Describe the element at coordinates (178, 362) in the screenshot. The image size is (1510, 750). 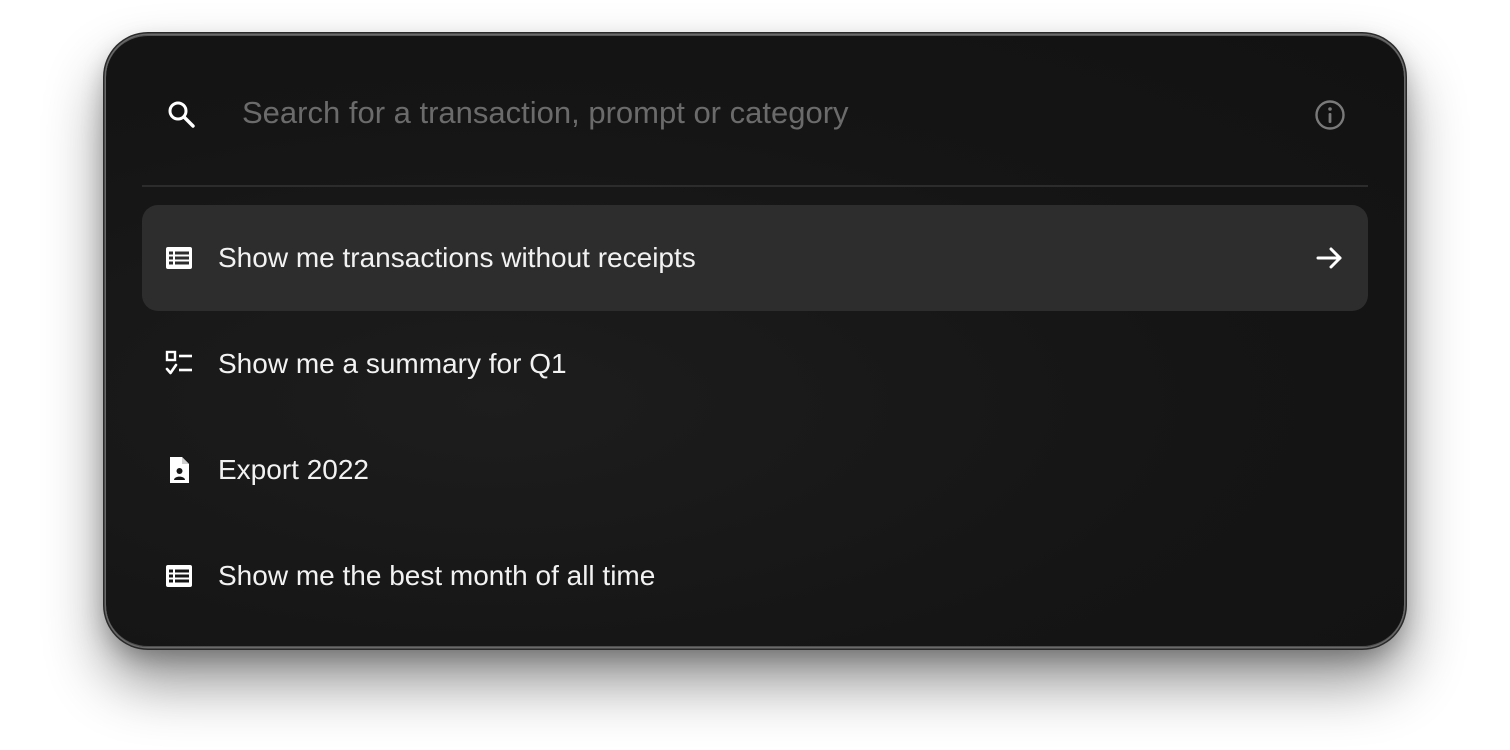
I see `checklist-icon` at that location.